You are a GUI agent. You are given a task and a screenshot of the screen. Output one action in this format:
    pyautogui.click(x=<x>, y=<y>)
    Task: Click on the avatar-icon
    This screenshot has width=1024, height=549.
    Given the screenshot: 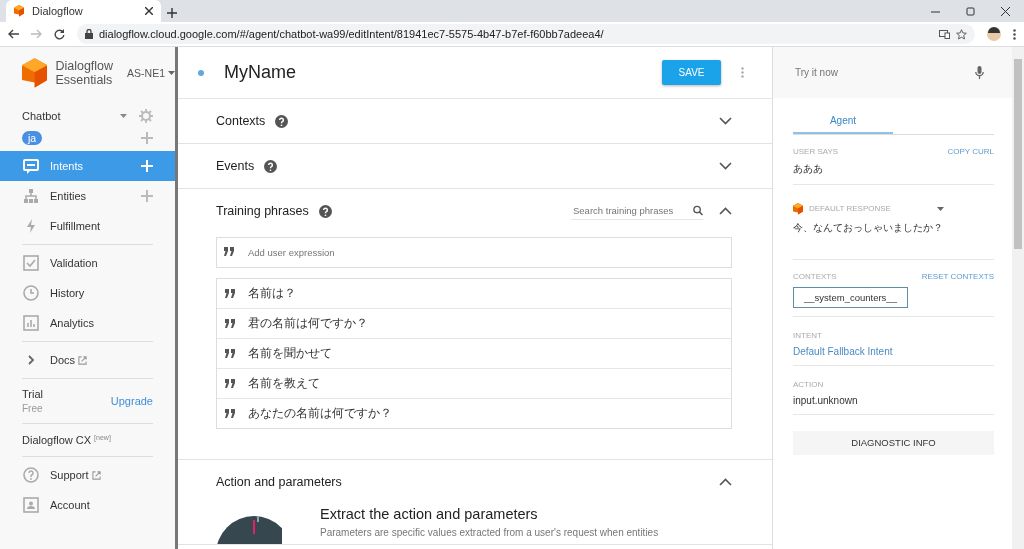 What is the action you would take?
    pyautogui.click(x=994, y=34)
    